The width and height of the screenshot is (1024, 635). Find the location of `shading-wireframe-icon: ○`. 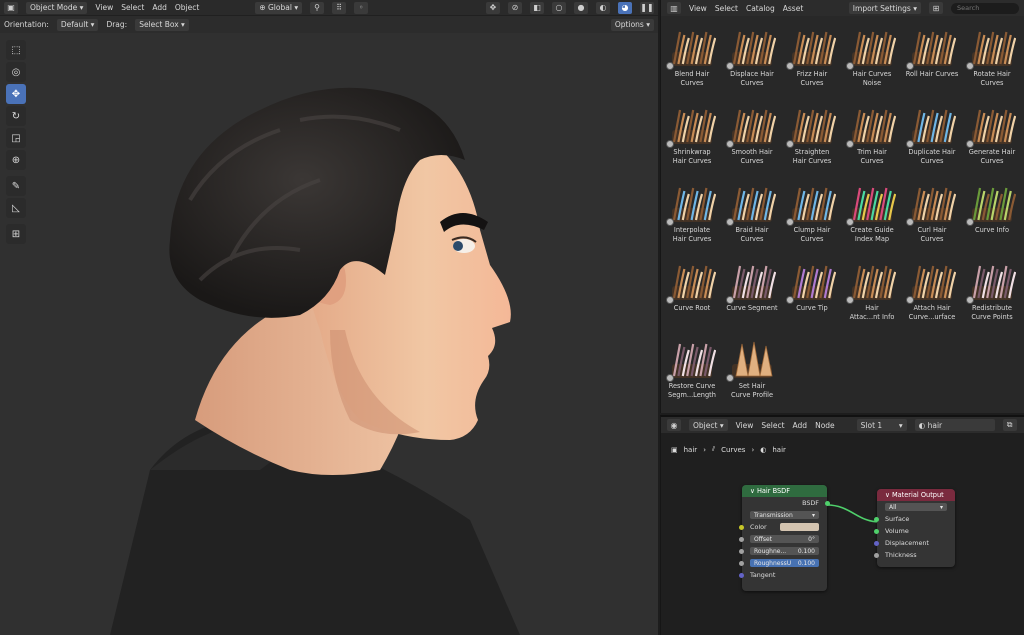

shading-wireframe-icon: ○ is located at coordinates (559, 7).